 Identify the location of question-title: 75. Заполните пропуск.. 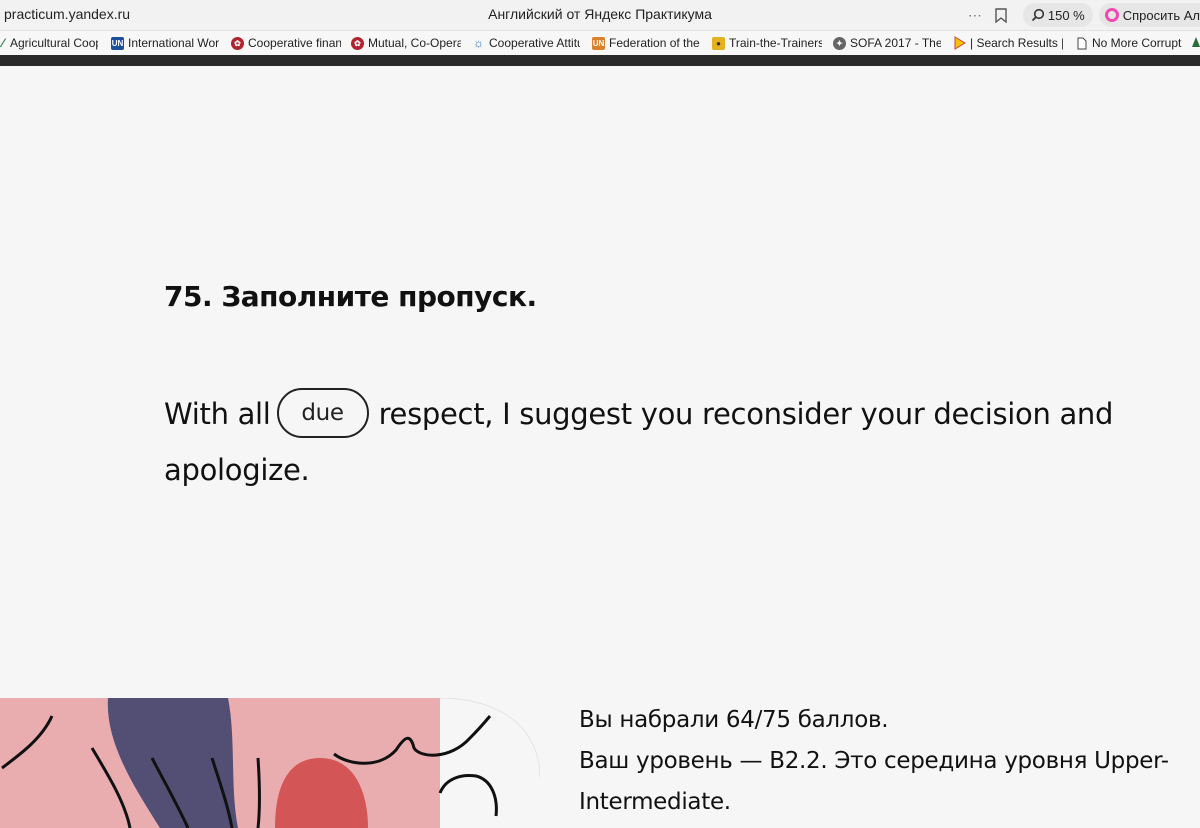
(350, 296).